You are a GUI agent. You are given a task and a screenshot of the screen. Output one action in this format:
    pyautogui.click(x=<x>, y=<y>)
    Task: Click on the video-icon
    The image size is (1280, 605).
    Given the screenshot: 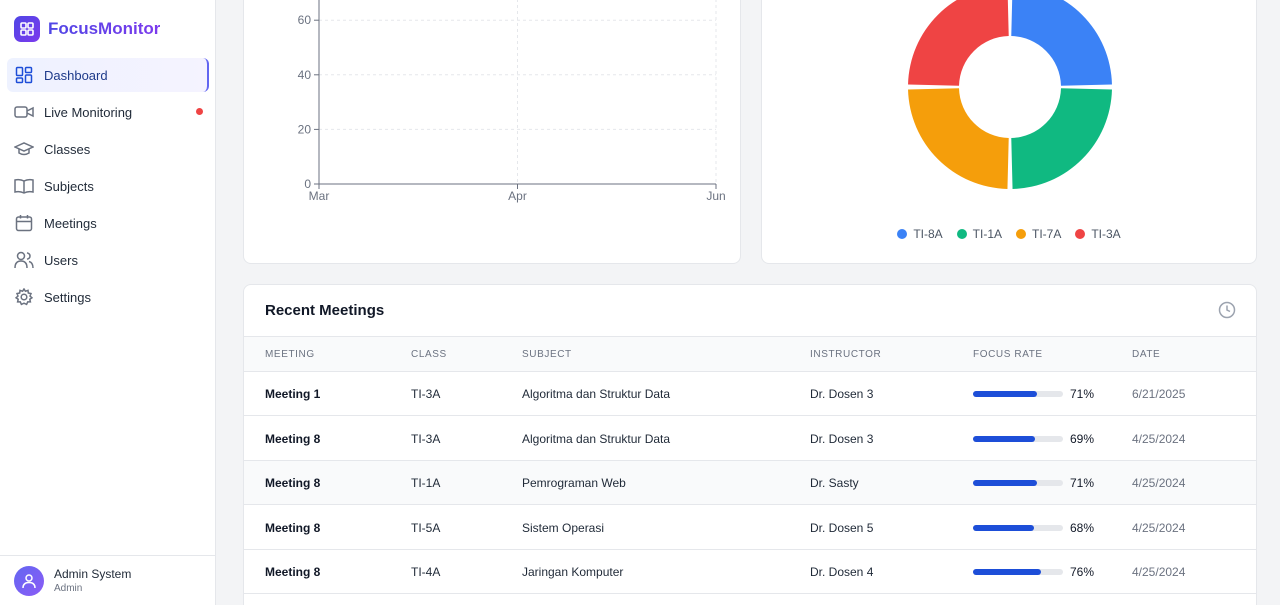 What is the action you would take?
    pyautogui.click(x=24, y=112)
    